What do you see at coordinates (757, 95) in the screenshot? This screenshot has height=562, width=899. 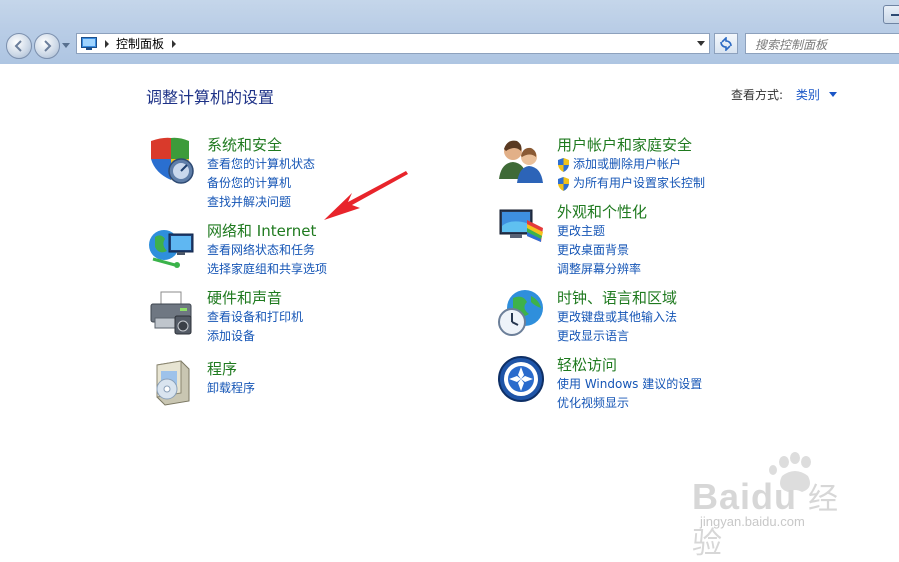 I see `view-by-label: 查看方式:` at bounding box center [757, 95].